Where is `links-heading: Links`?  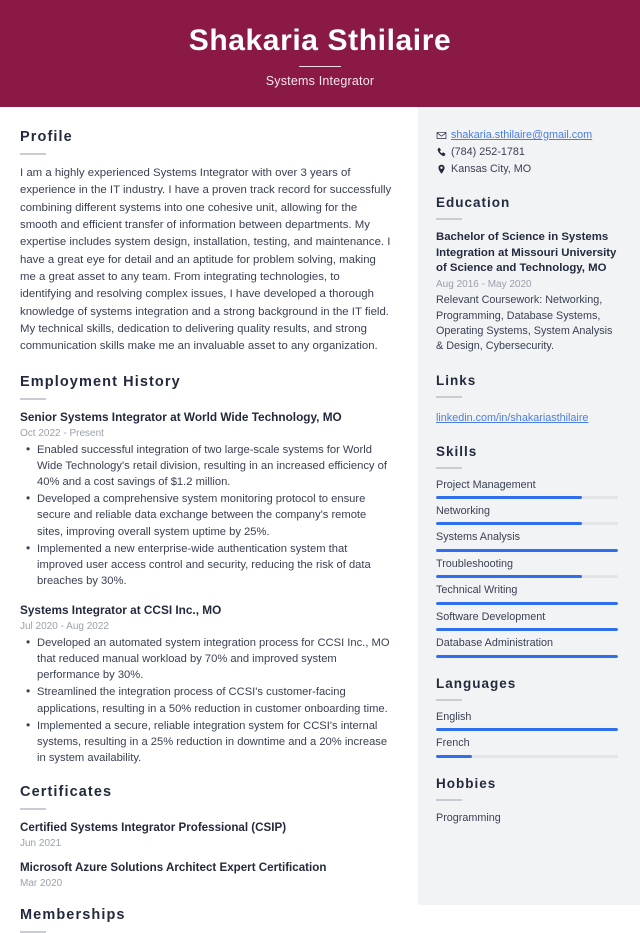 links-heading: Links is located at coordinates (456, 380).